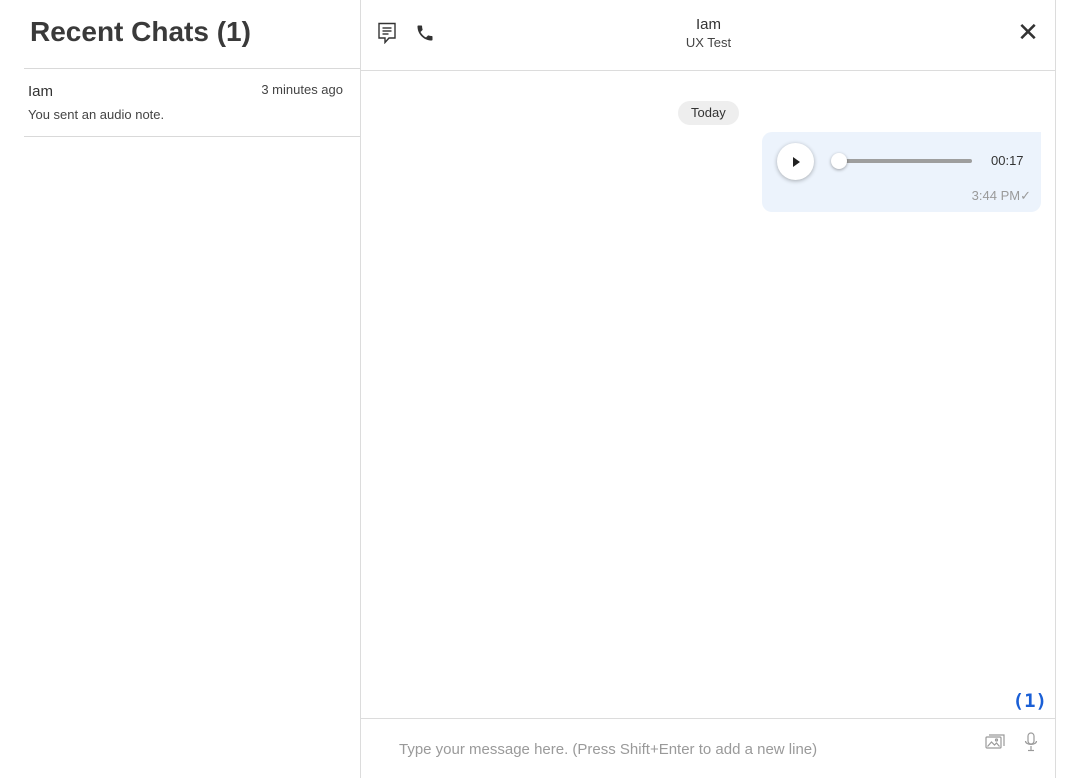 The width and height of the screenshot is (1068, 778). What do you see at coordinates (41, 91) in the screenshot?
I see `chat-item-name: Iam` at bounding box center [41, 91].